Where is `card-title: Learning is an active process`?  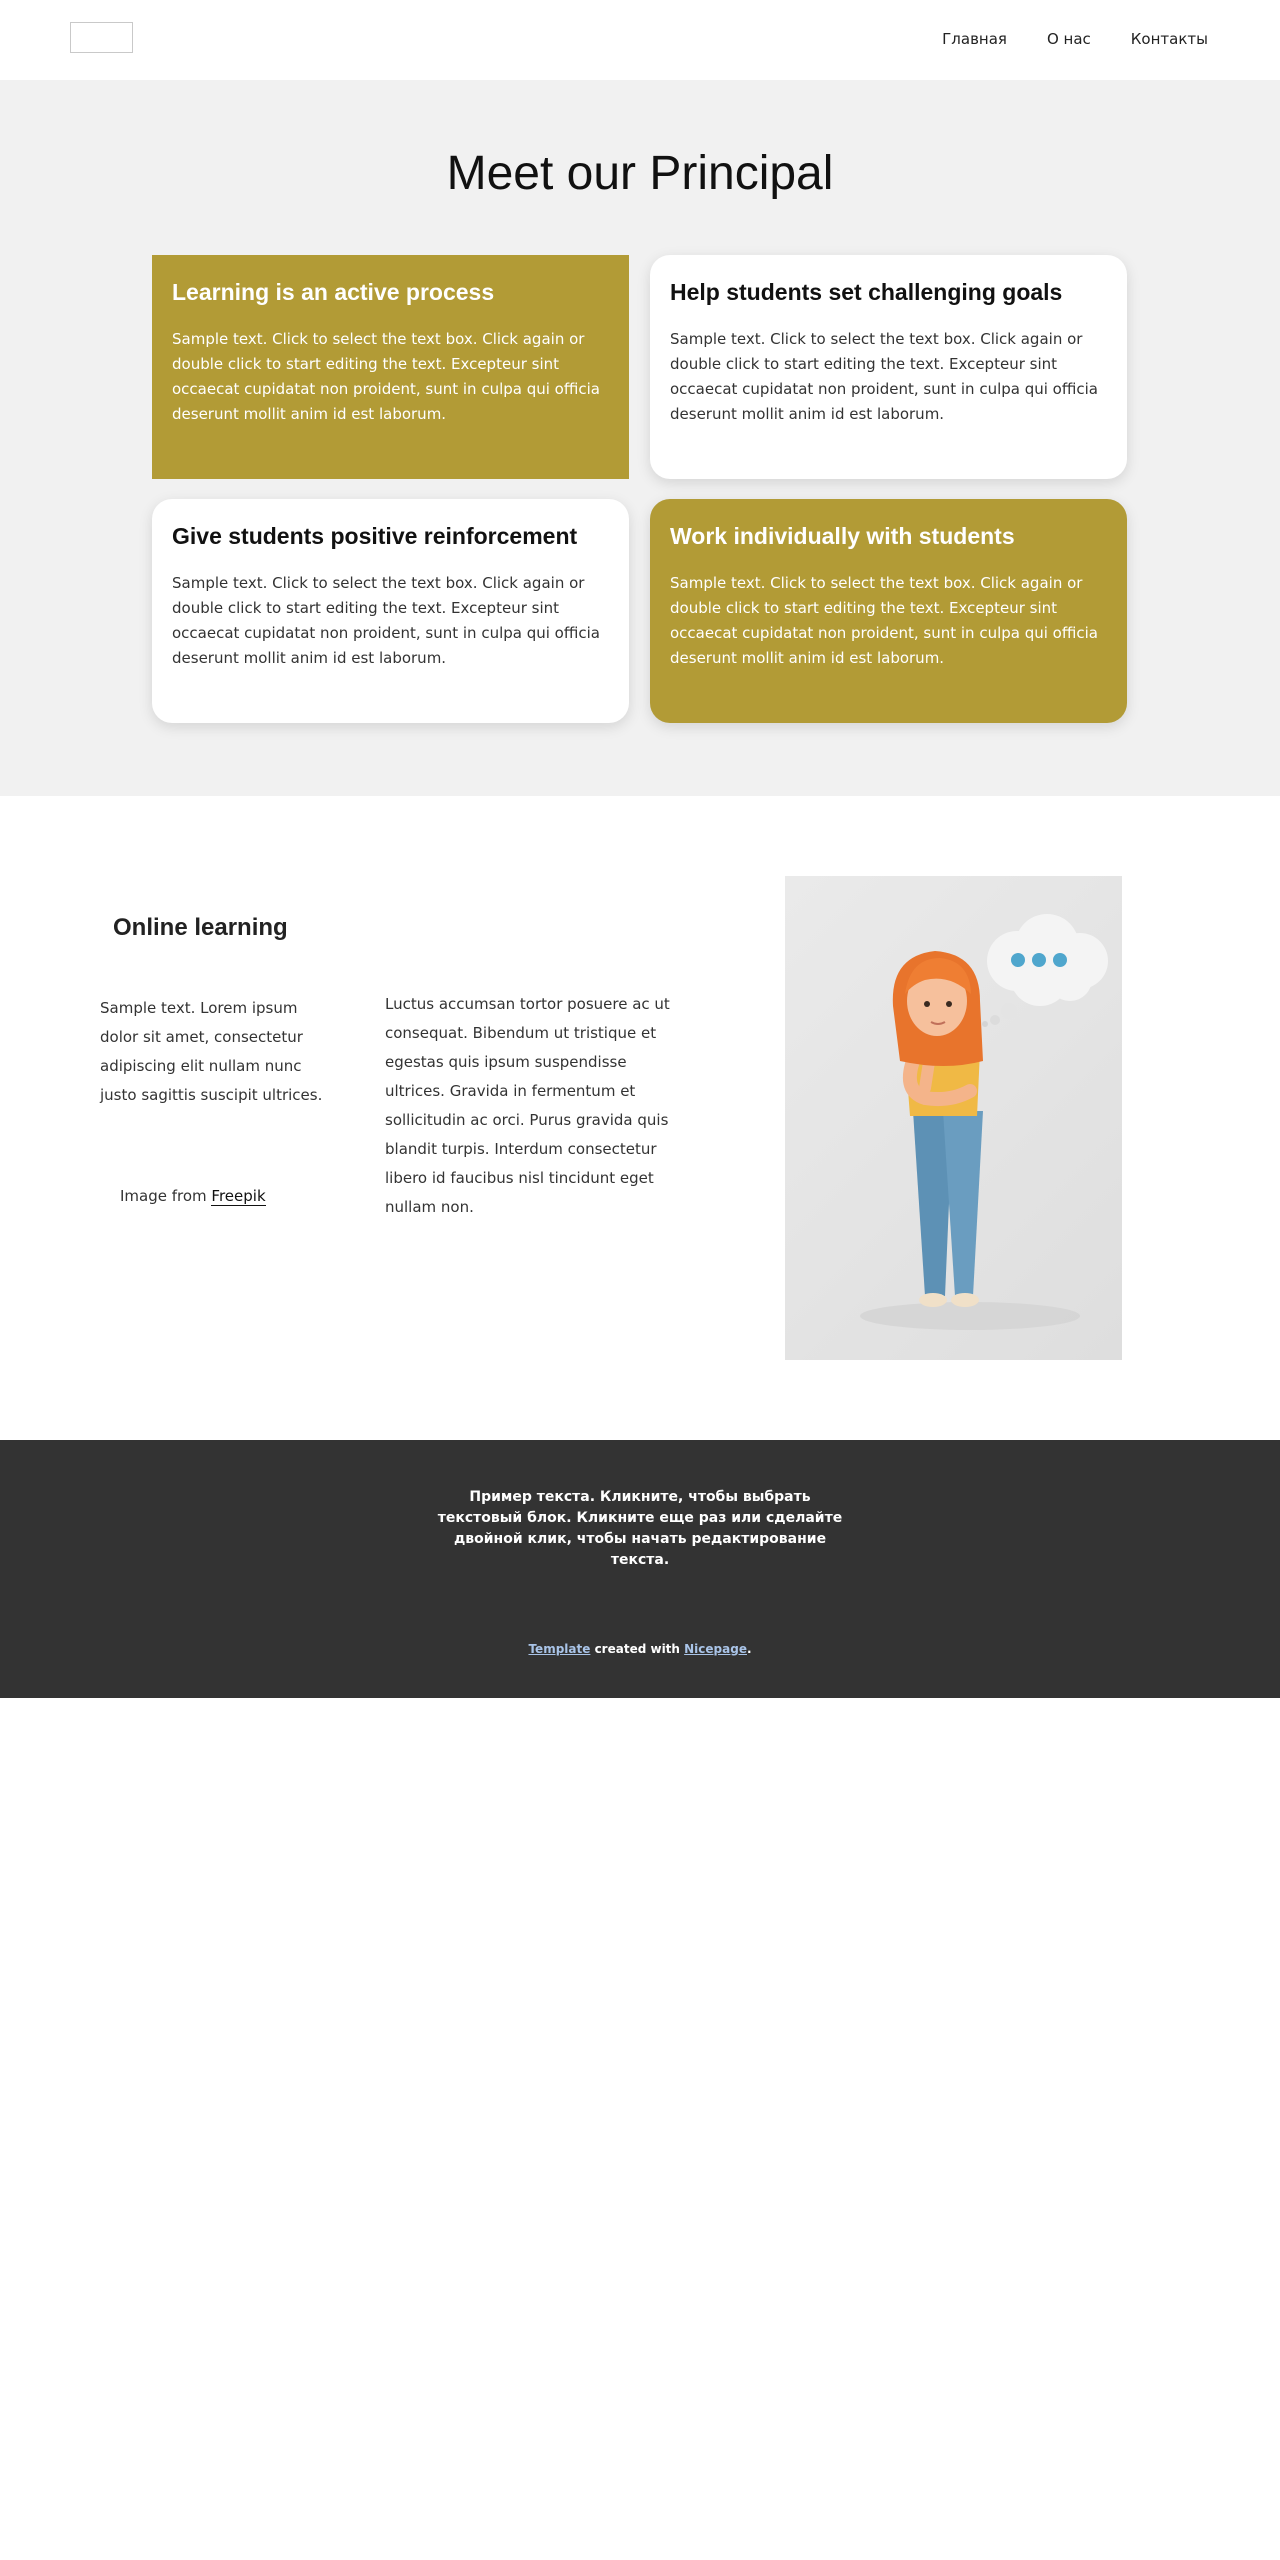 card-title: Learning is an active process is located at coordinates (333, 292).